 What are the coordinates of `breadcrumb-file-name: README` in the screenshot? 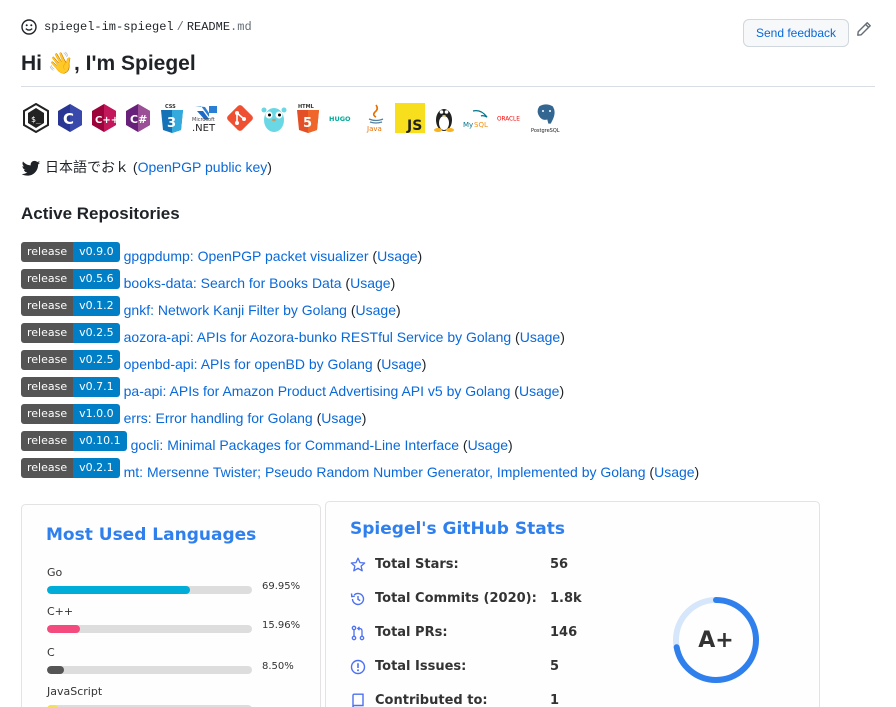 It's located at (208, 27).